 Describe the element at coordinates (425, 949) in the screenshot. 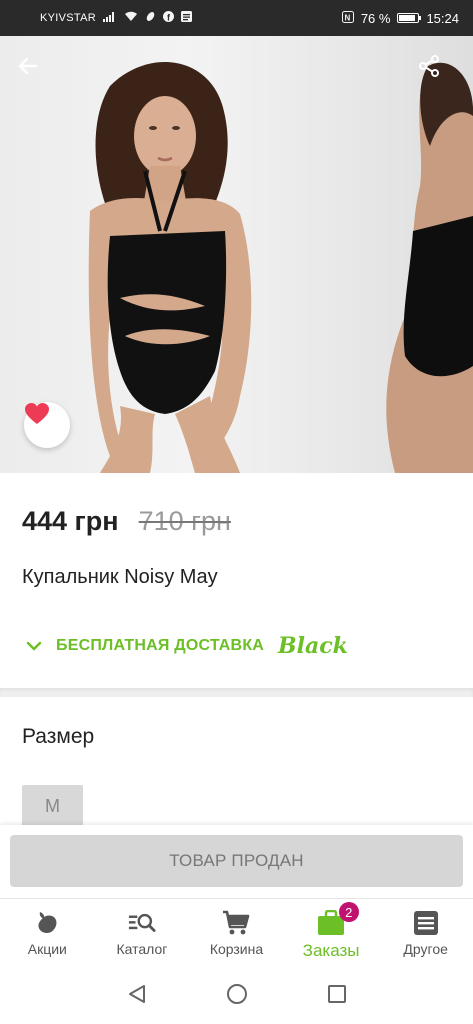

I see `nav-label: Другое` at that location.